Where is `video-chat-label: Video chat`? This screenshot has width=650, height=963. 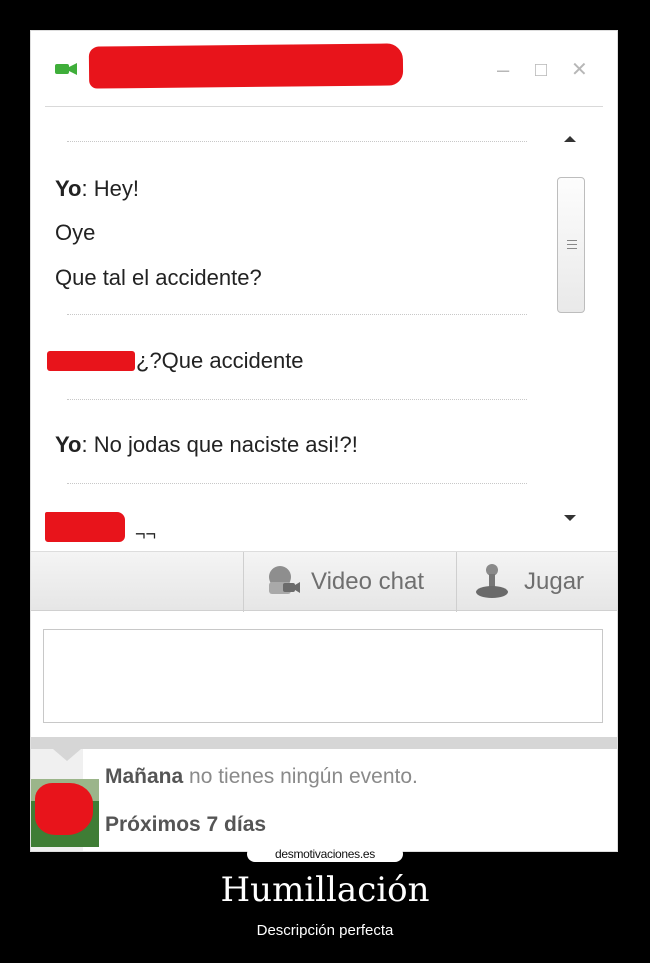 video-chat-label: Video chat is located at coordinates (367, 581).